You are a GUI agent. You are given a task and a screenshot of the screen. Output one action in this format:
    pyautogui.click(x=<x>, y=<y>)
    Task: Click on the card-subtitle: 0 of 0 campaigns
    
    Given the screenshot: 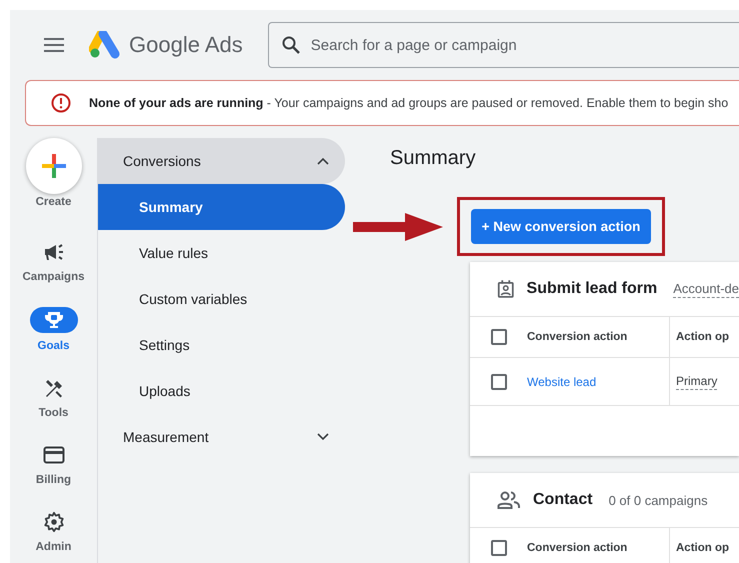 What is the action you would take?
    pyautogui.click(x=658, y=500)
    